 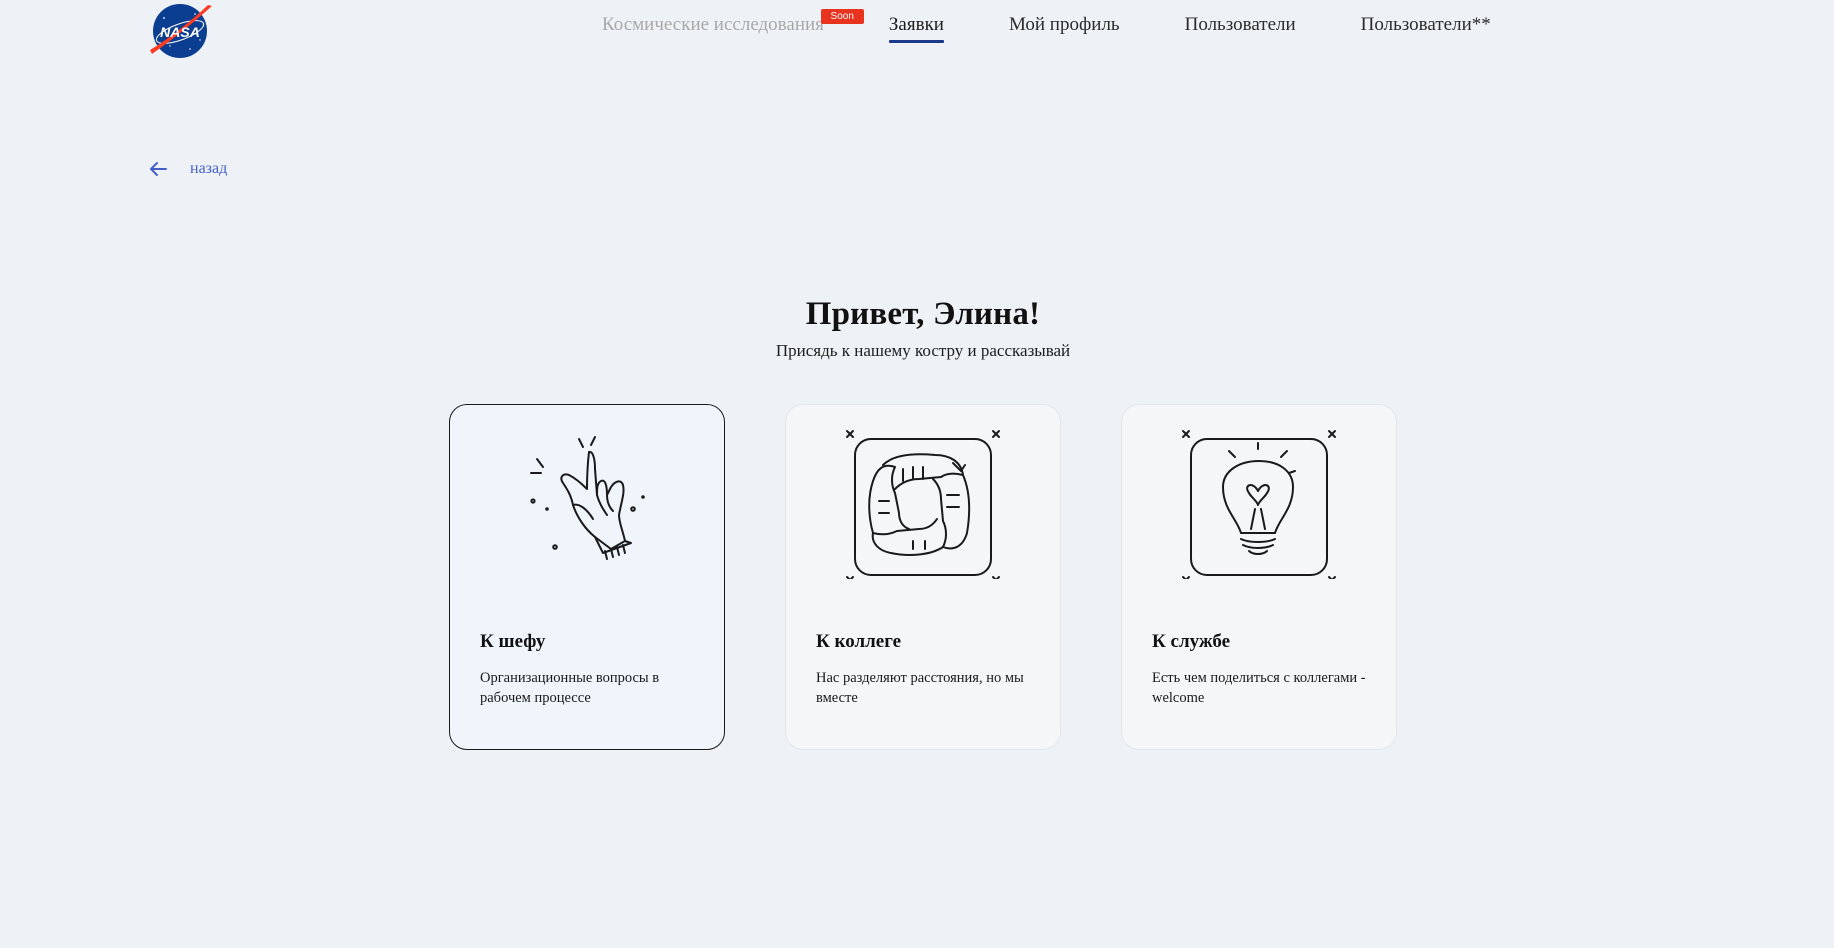 What do you see at coordinates (923, 504) in the screenshot?
I see `teamwork-hands-icon` at bounding box center [923, 504].